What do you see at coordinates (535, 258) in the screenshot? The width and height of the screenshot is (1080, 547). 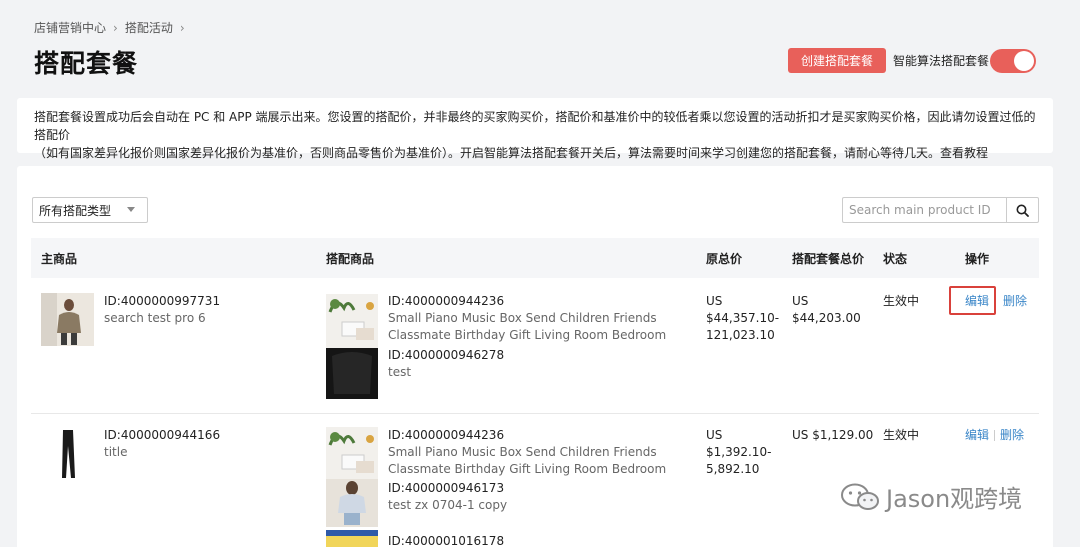 I see `table-header: 主商品 搭配商品 原总价 搭配套餐总价 状态 操作` at bounding box center [535, 258].